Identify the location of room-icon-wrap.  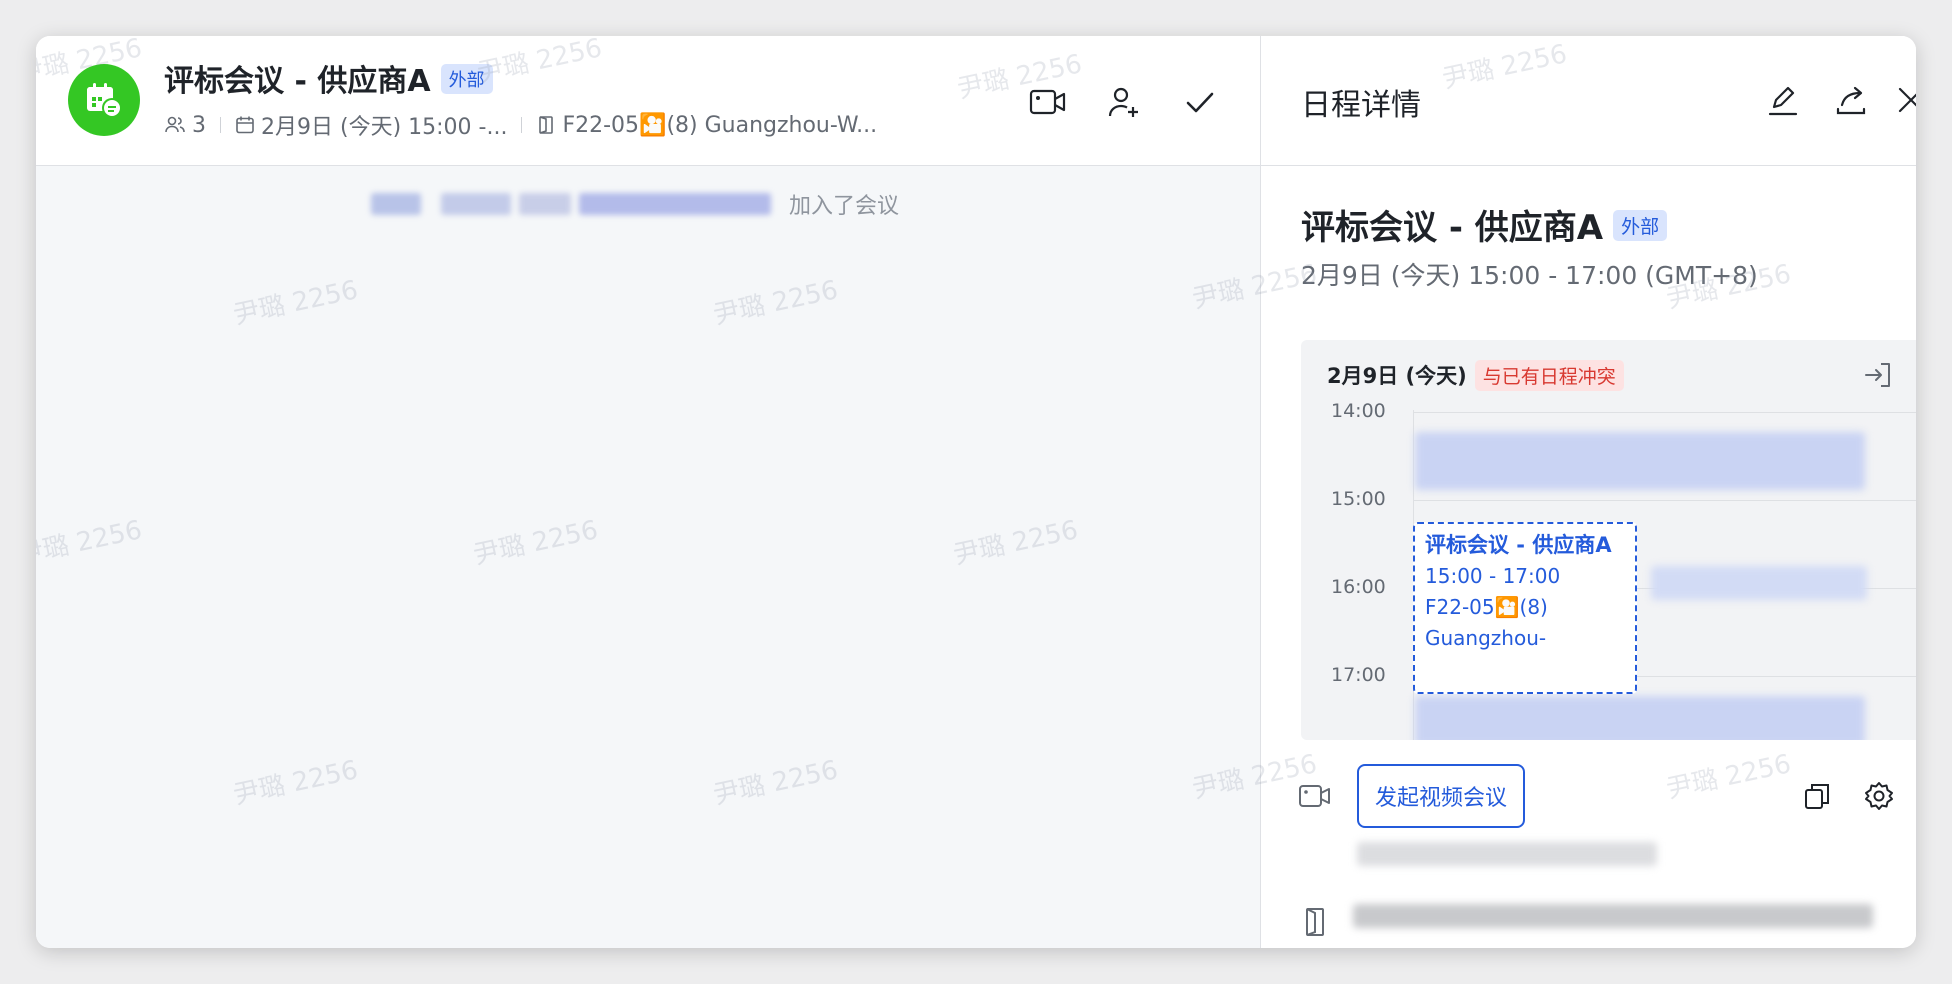
(1315, 922).